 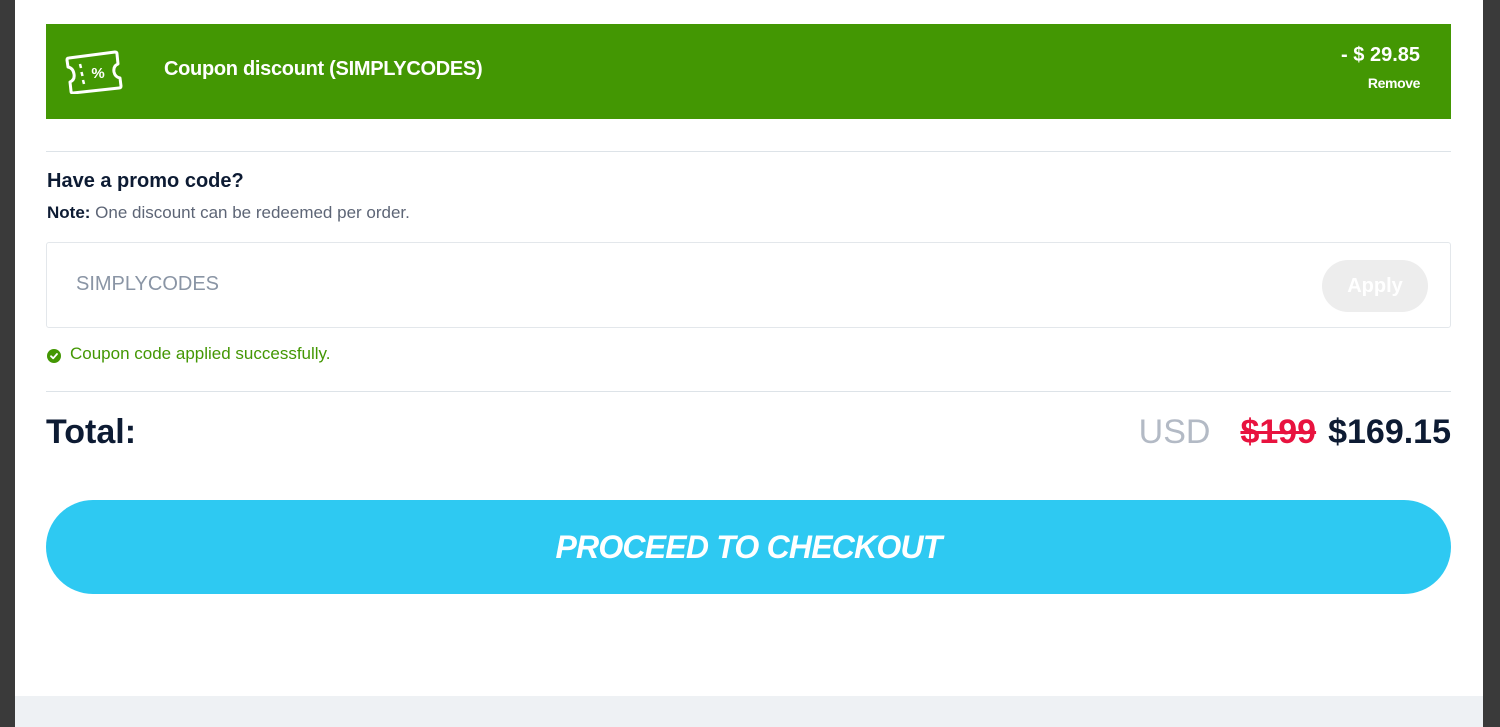 I want to click on total-price: USD $199 $169.15, so click(x=1295, y=432).